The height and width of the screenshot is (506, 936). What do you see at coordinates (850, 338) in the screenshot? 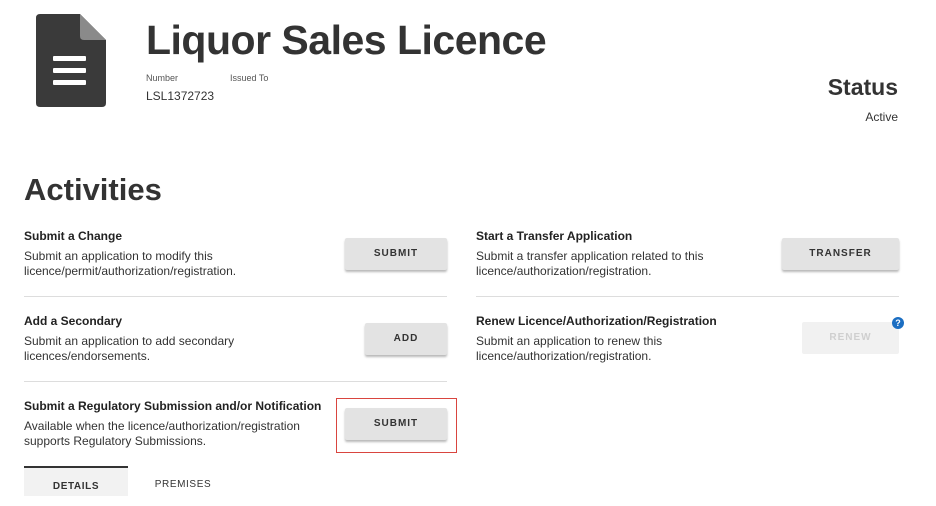
I see `renew-button: RENEW` at bounding box center [850, 338].